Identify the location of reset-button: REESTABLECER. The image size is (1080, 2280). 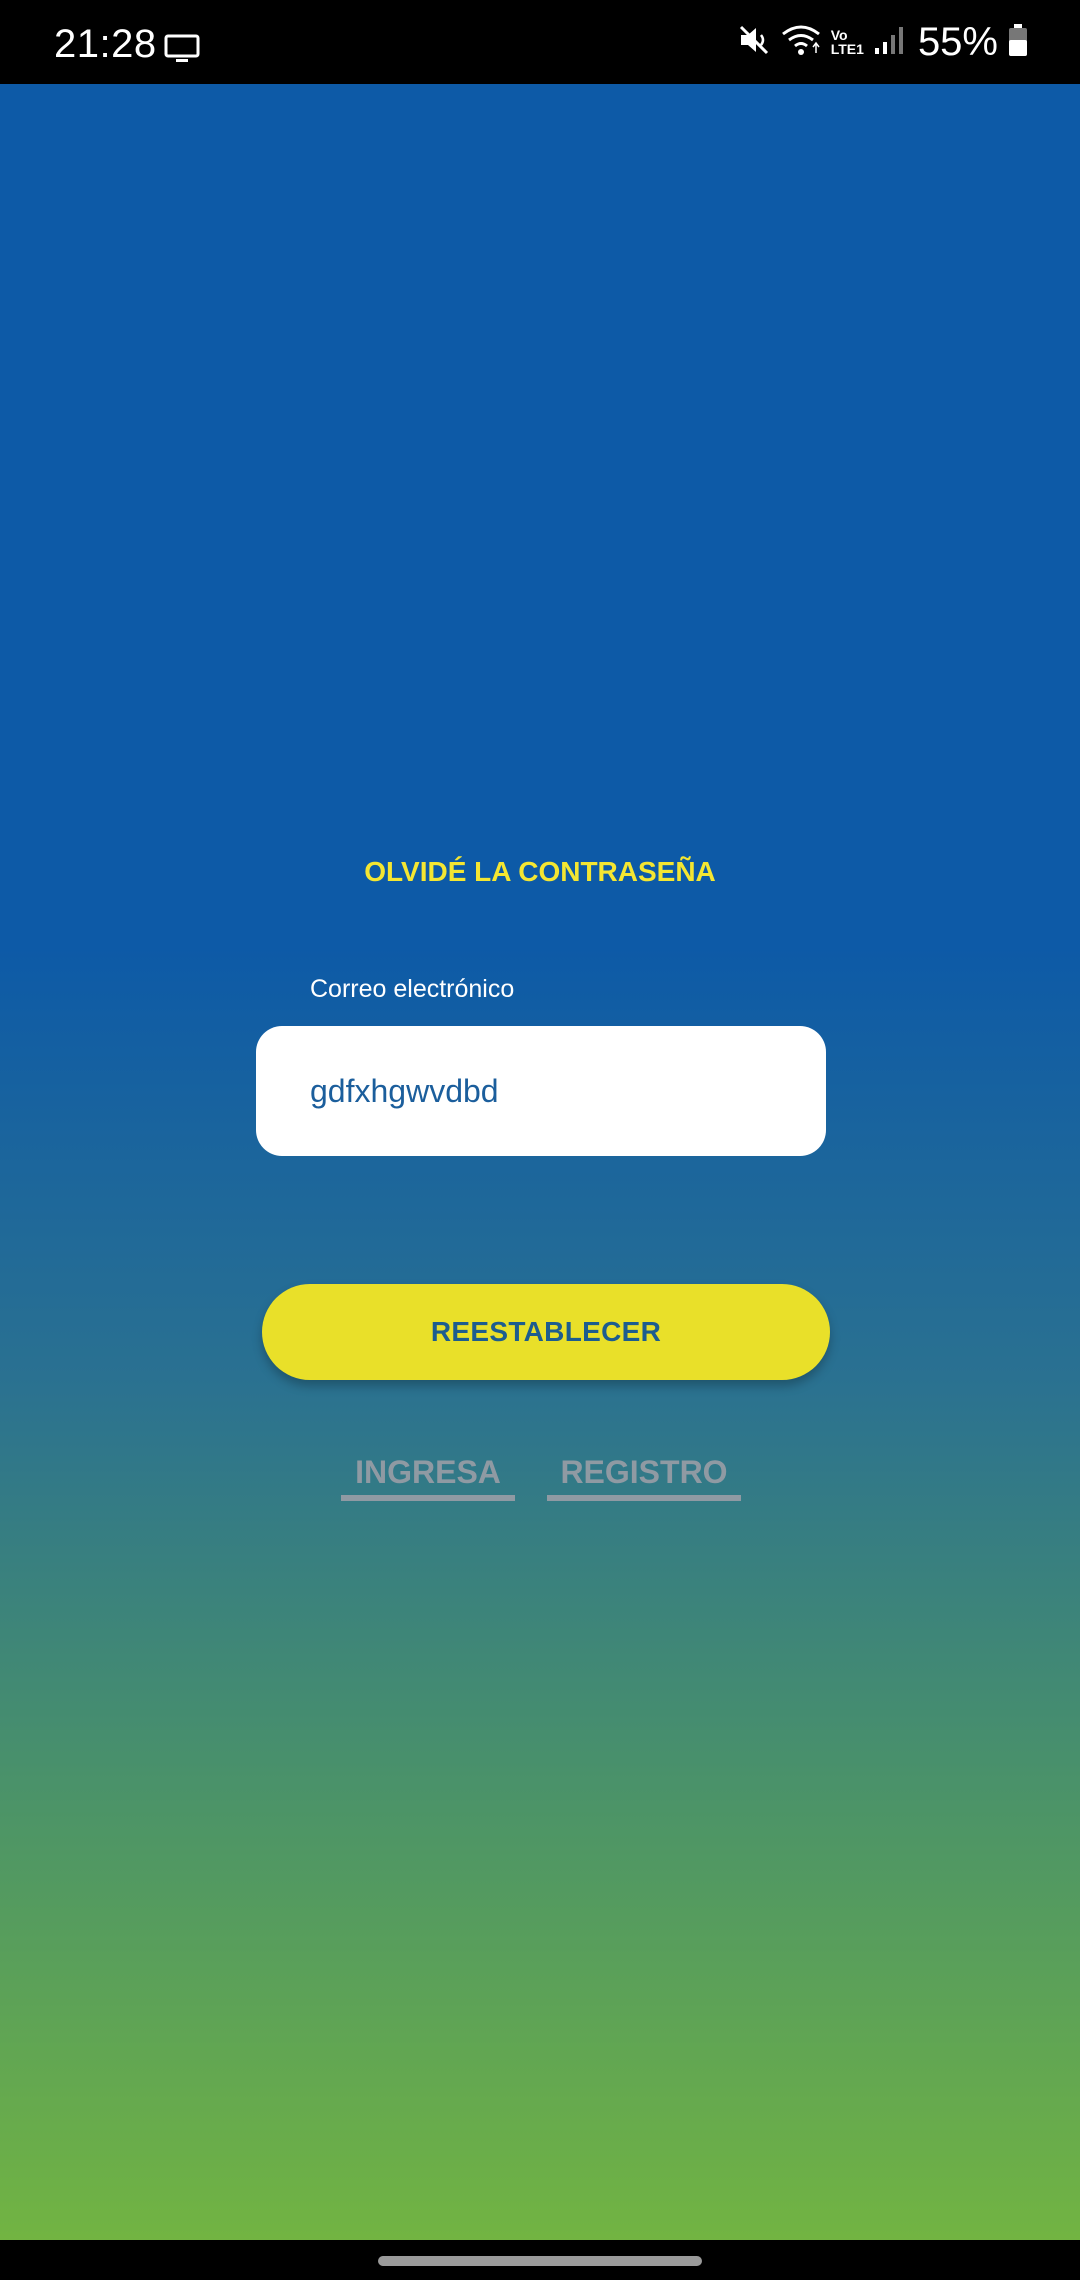
(546, 1332).